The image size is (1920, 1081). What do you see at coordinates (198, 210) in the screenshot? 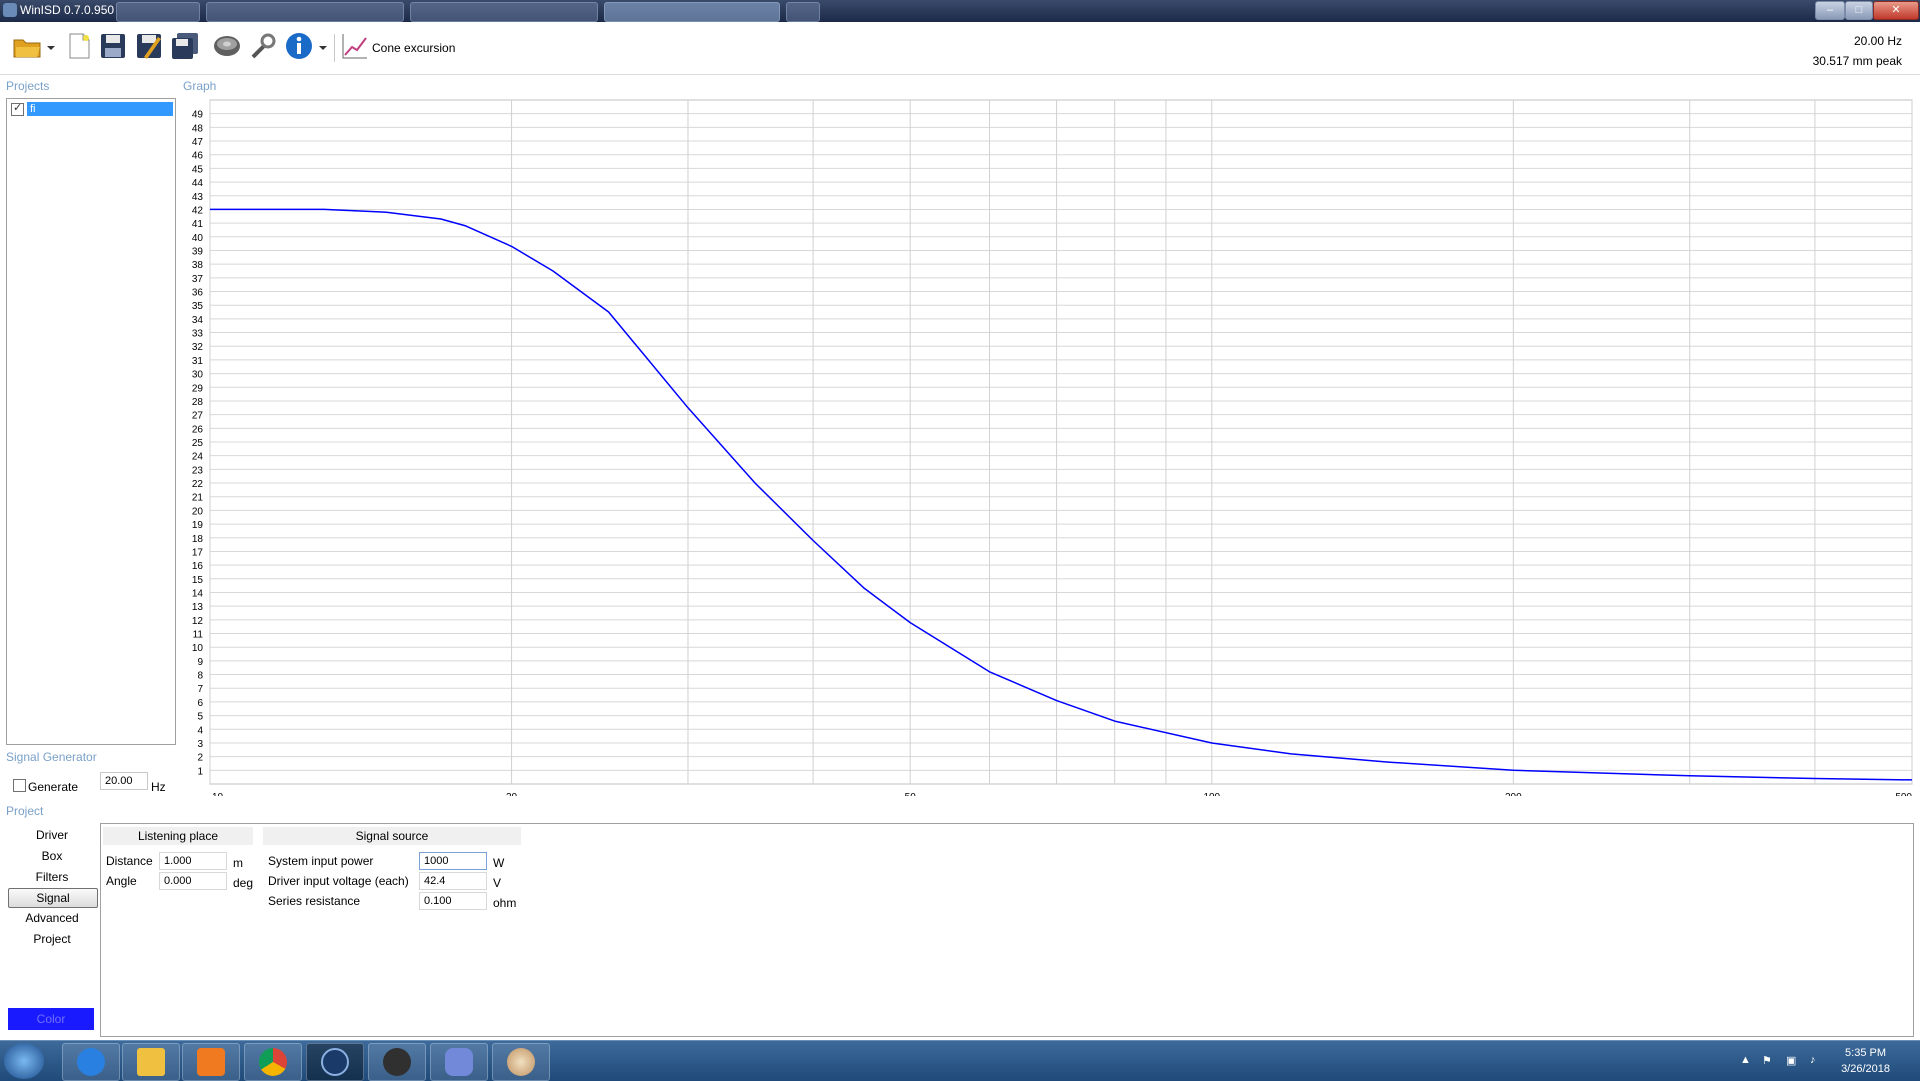
I see `y-tick-label: 42` at bounding box center [198, 210].